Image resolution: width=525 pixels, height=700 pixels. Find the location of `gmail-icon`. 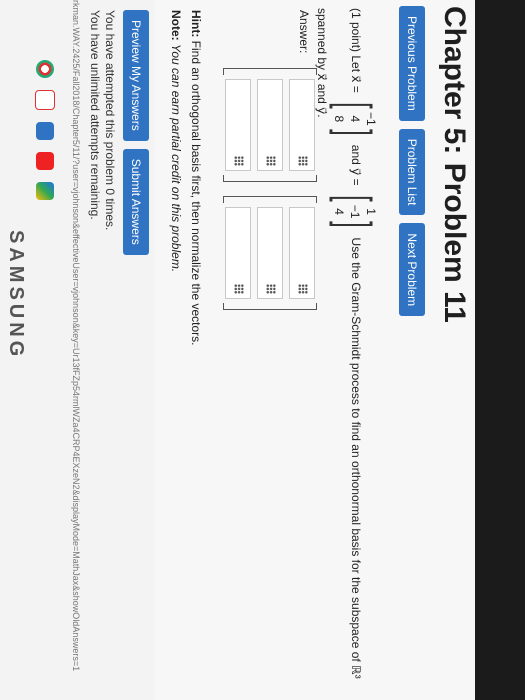

gmail-icon is located at coordinates (45, 100).